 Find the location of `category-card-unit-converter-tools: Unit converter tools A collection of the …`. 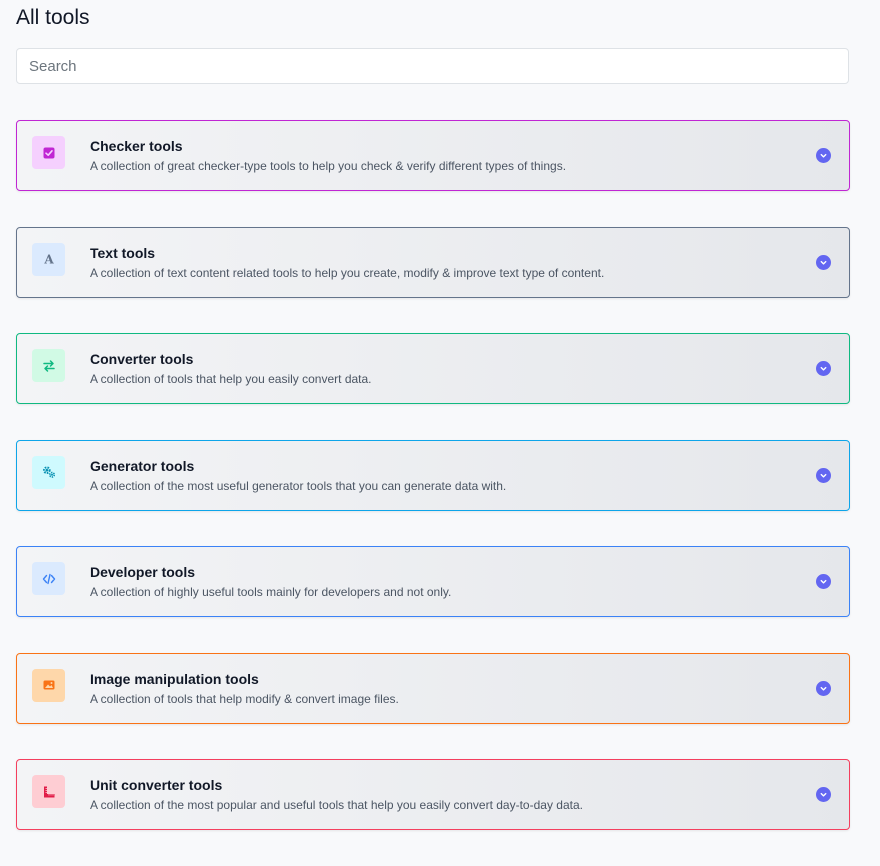

category-card-unit-converter-tools: Unit converter tools A collection of the … is located at coordinates (433, 794).